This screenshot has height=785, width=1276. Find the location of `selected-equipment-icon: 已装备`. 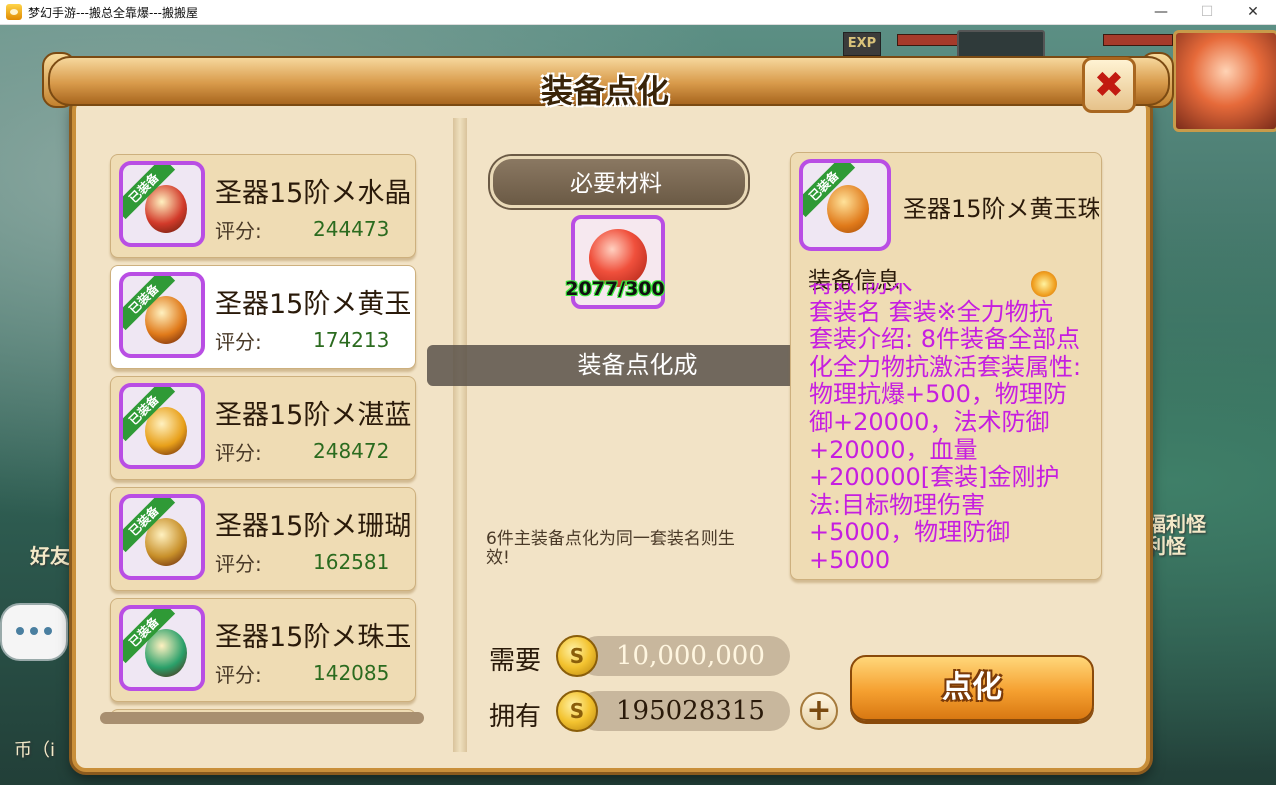

selected-equipment-icon: 已装备 is located at coordinates (845, 205).